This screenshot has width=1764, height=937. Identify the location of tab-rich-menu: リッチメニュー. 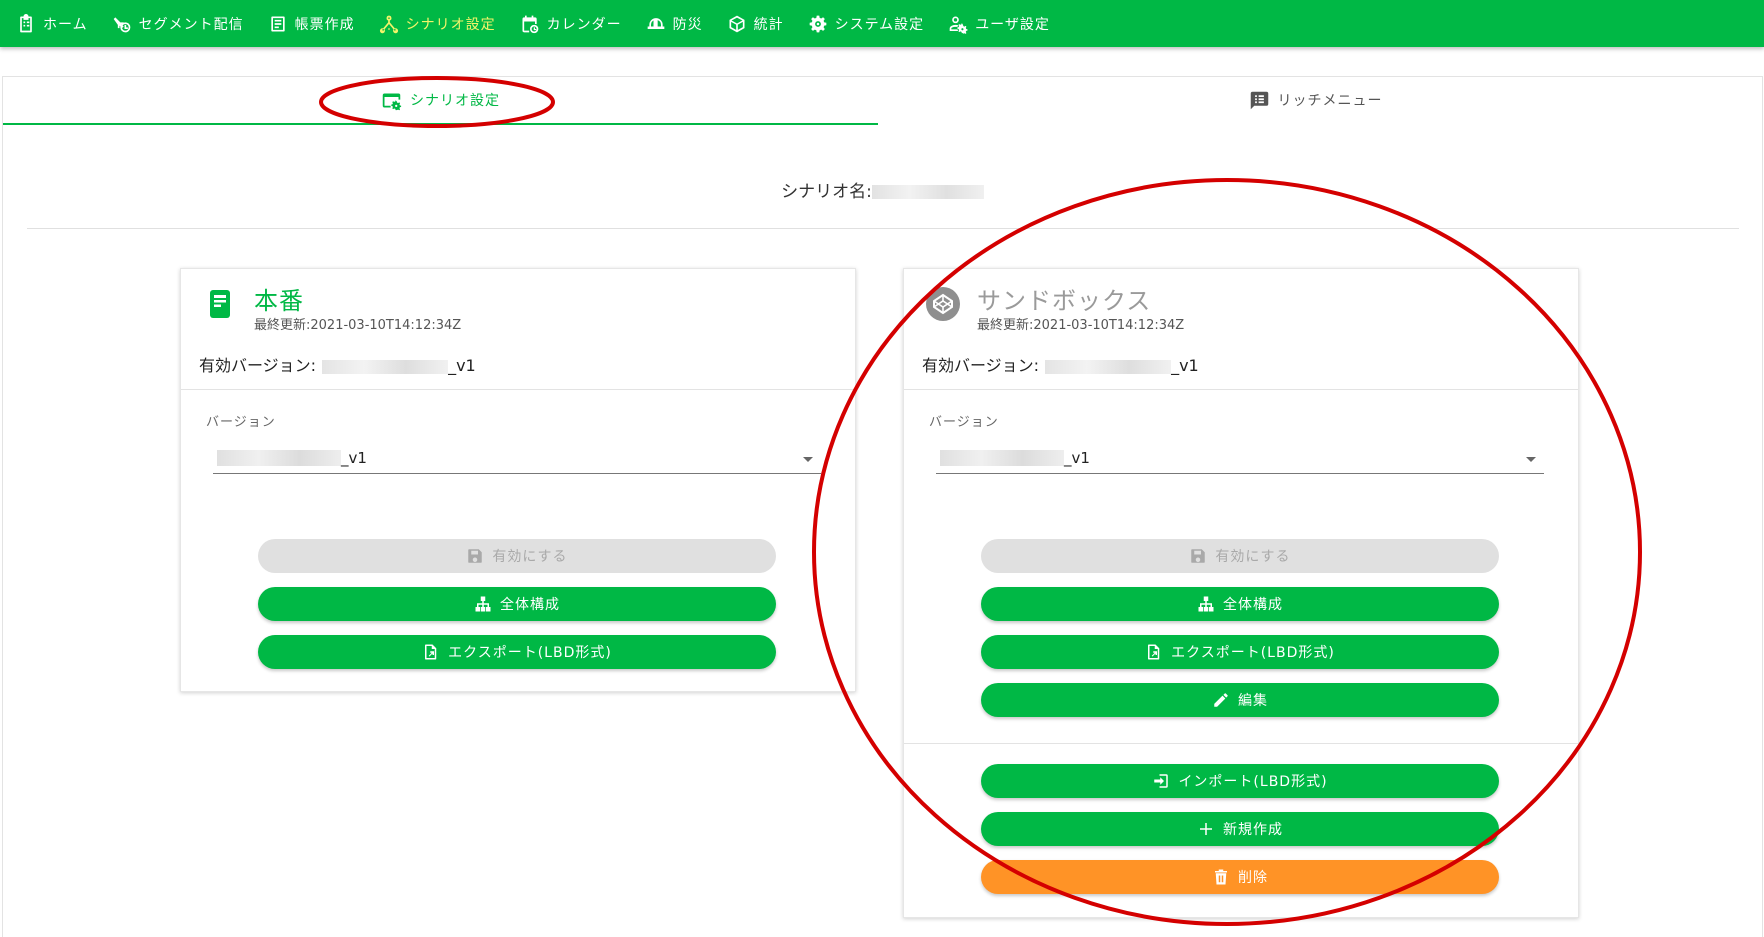
(1315, 100).